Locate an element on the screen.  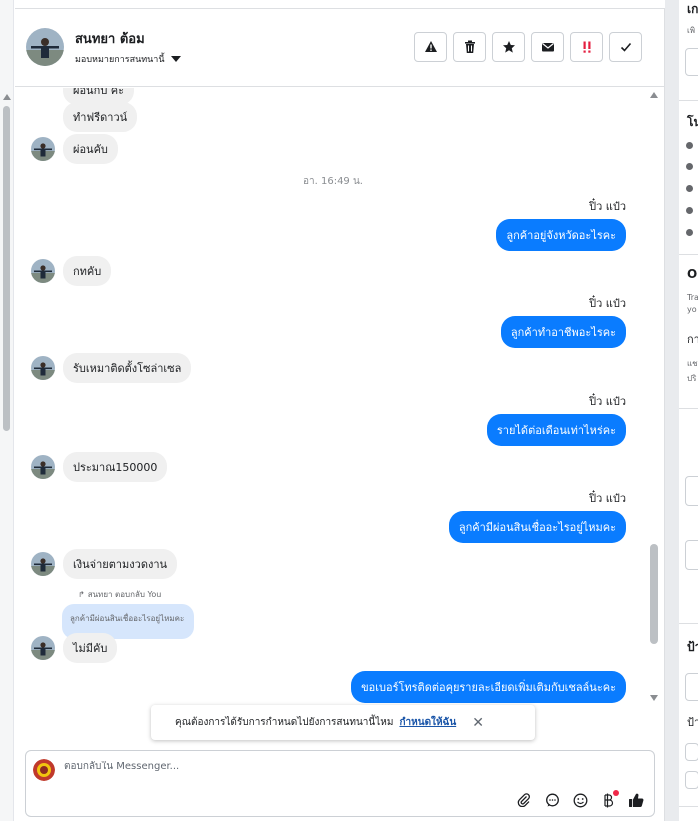
panel-heading: โน is located at coordinates (692, 122).